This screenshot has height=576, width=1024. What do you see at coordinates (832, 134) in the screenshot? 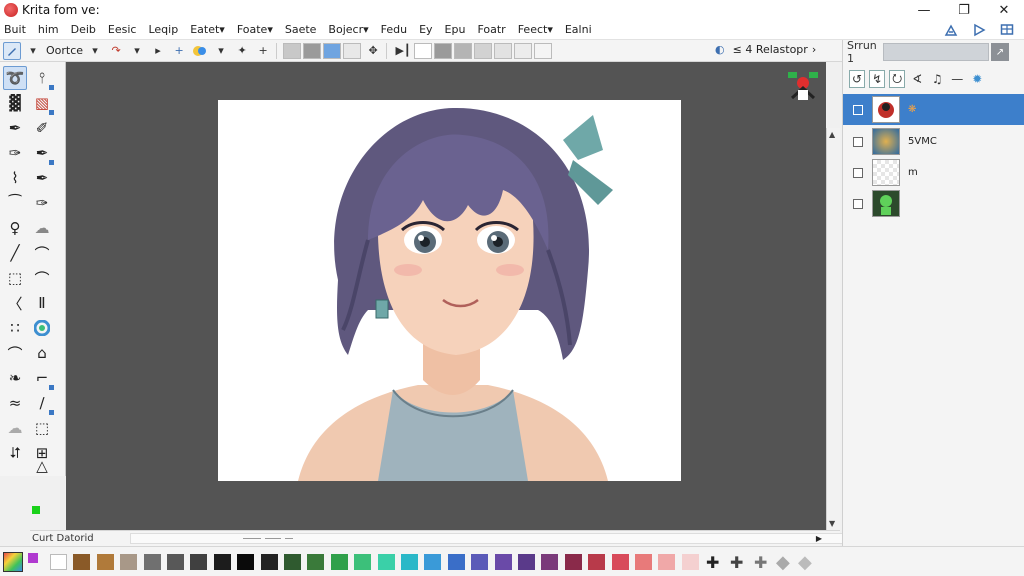
I see `scroll-up-icon: ▲` at bounding box center [832, 134].